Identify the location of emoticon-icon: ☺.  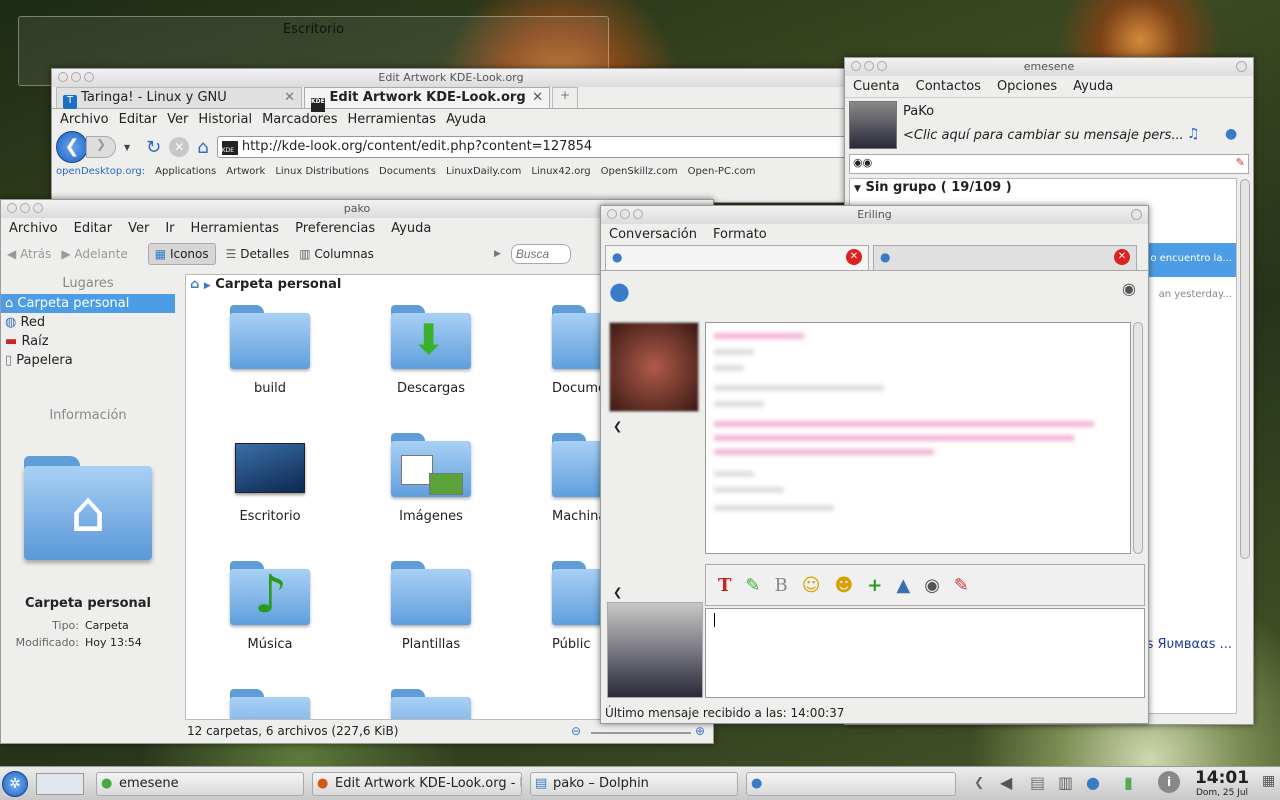
(811, 585).